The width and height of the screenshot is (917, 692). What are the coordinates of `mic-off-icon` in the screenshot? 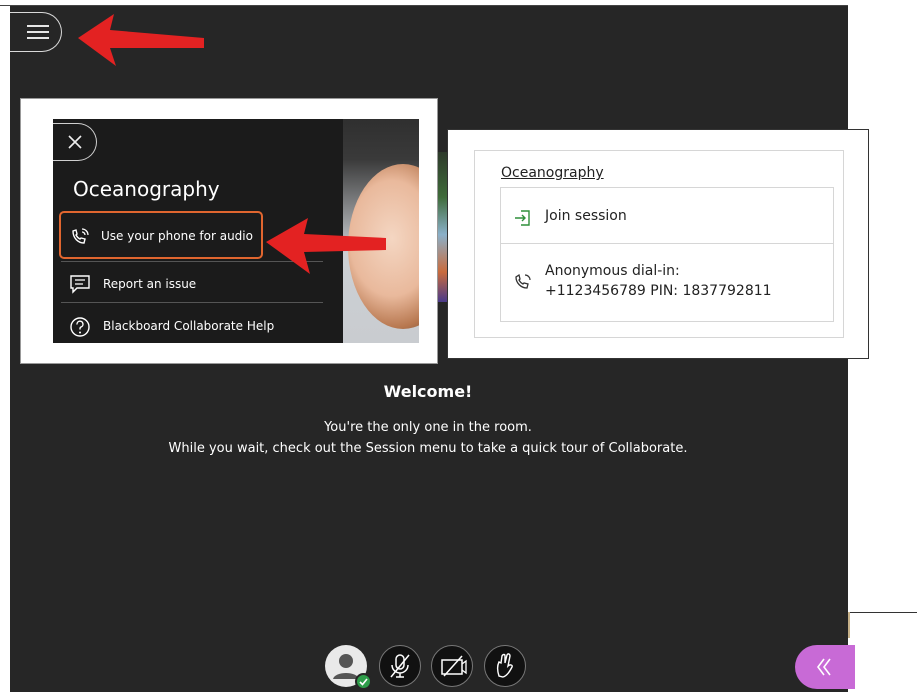 It's located at (400, 666).